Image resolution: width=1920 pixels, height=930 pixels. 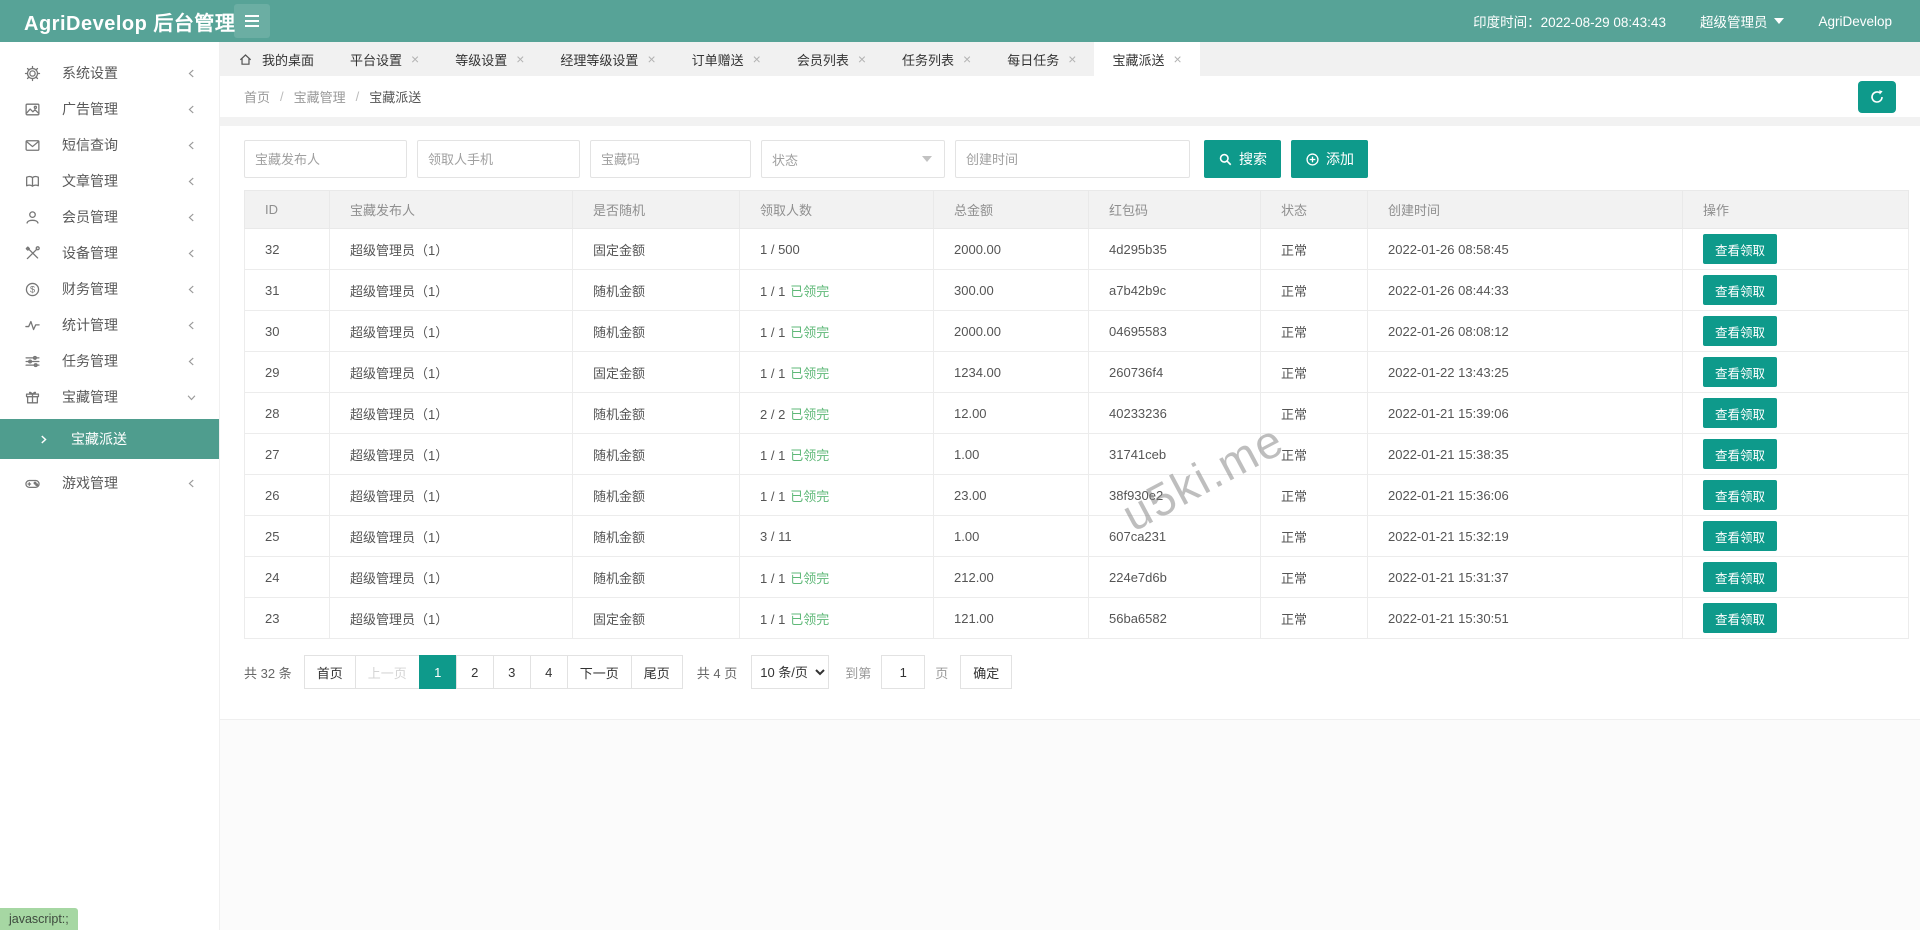 I want to click on claims-value: 1 / 500, so click(x=780, y=249).